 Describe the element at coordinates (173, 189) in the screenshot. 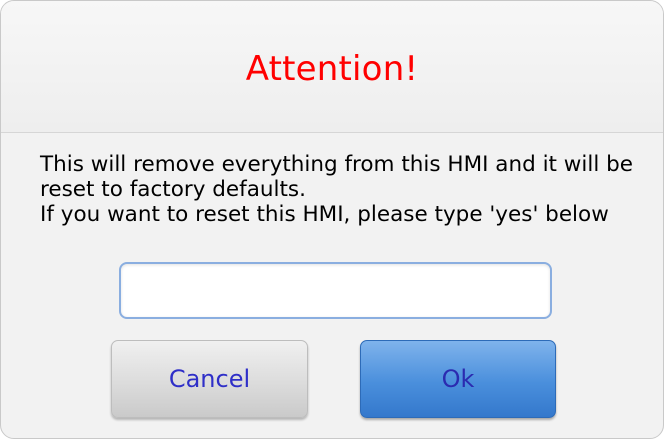

I see `message-line-2: reset to factory defaults.` at that location.